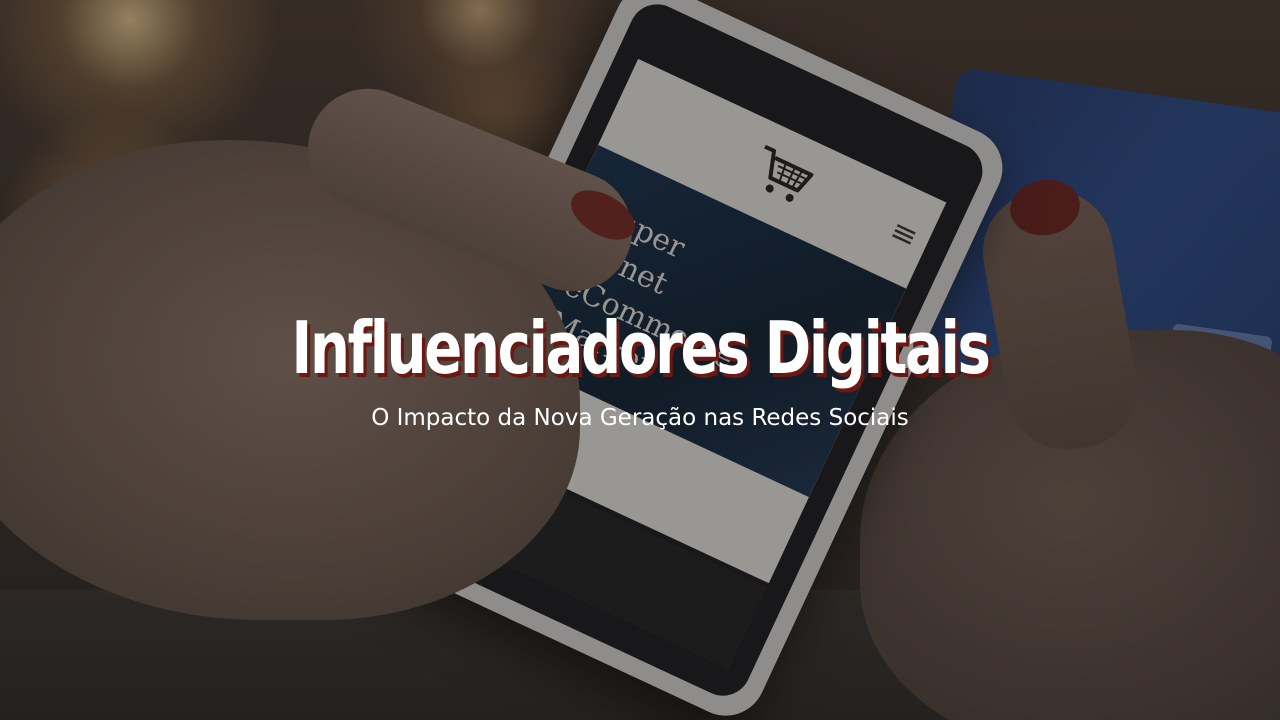 This screenshot has width=1280, height=720. I want to click on headline: Influenciadores Digitais, so click(641, 348).